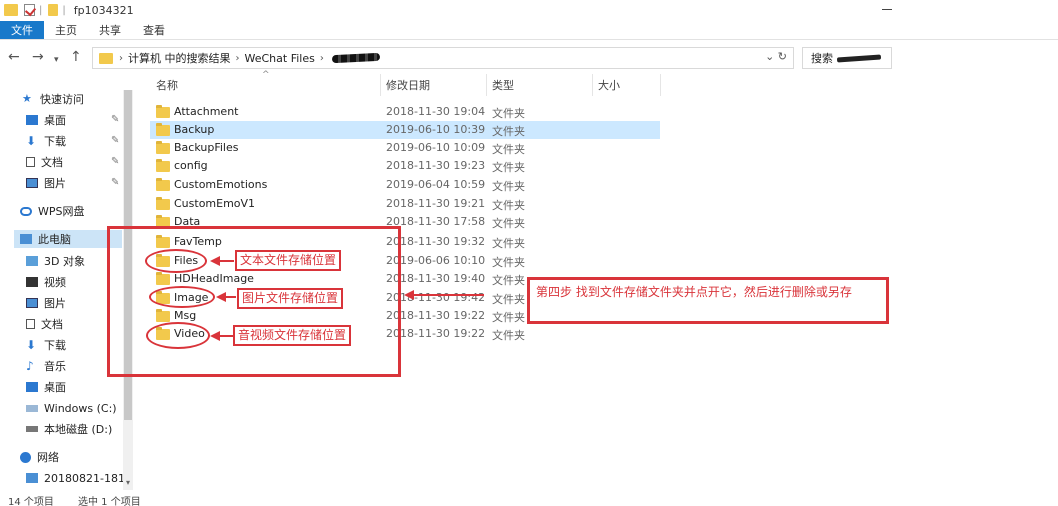  Describe the element at coordinates (52, 211) in the screenshot. I see `sidebar-item-wps-cloud: WPS网盘` at that location.